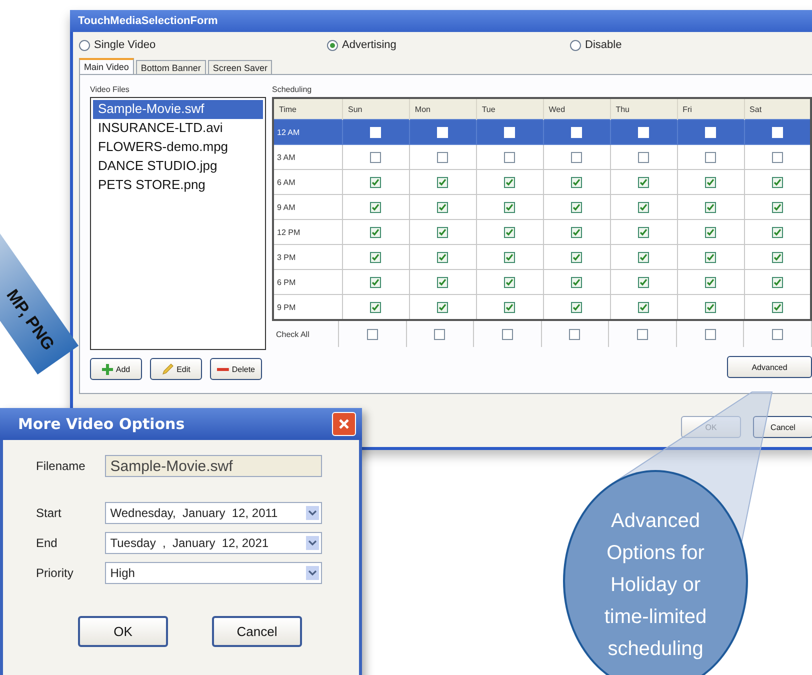  Describe the element at coordinates (178, 128) in the screenshot. I see `file-list-item: INSURANCE-LTD.avi` at that location.